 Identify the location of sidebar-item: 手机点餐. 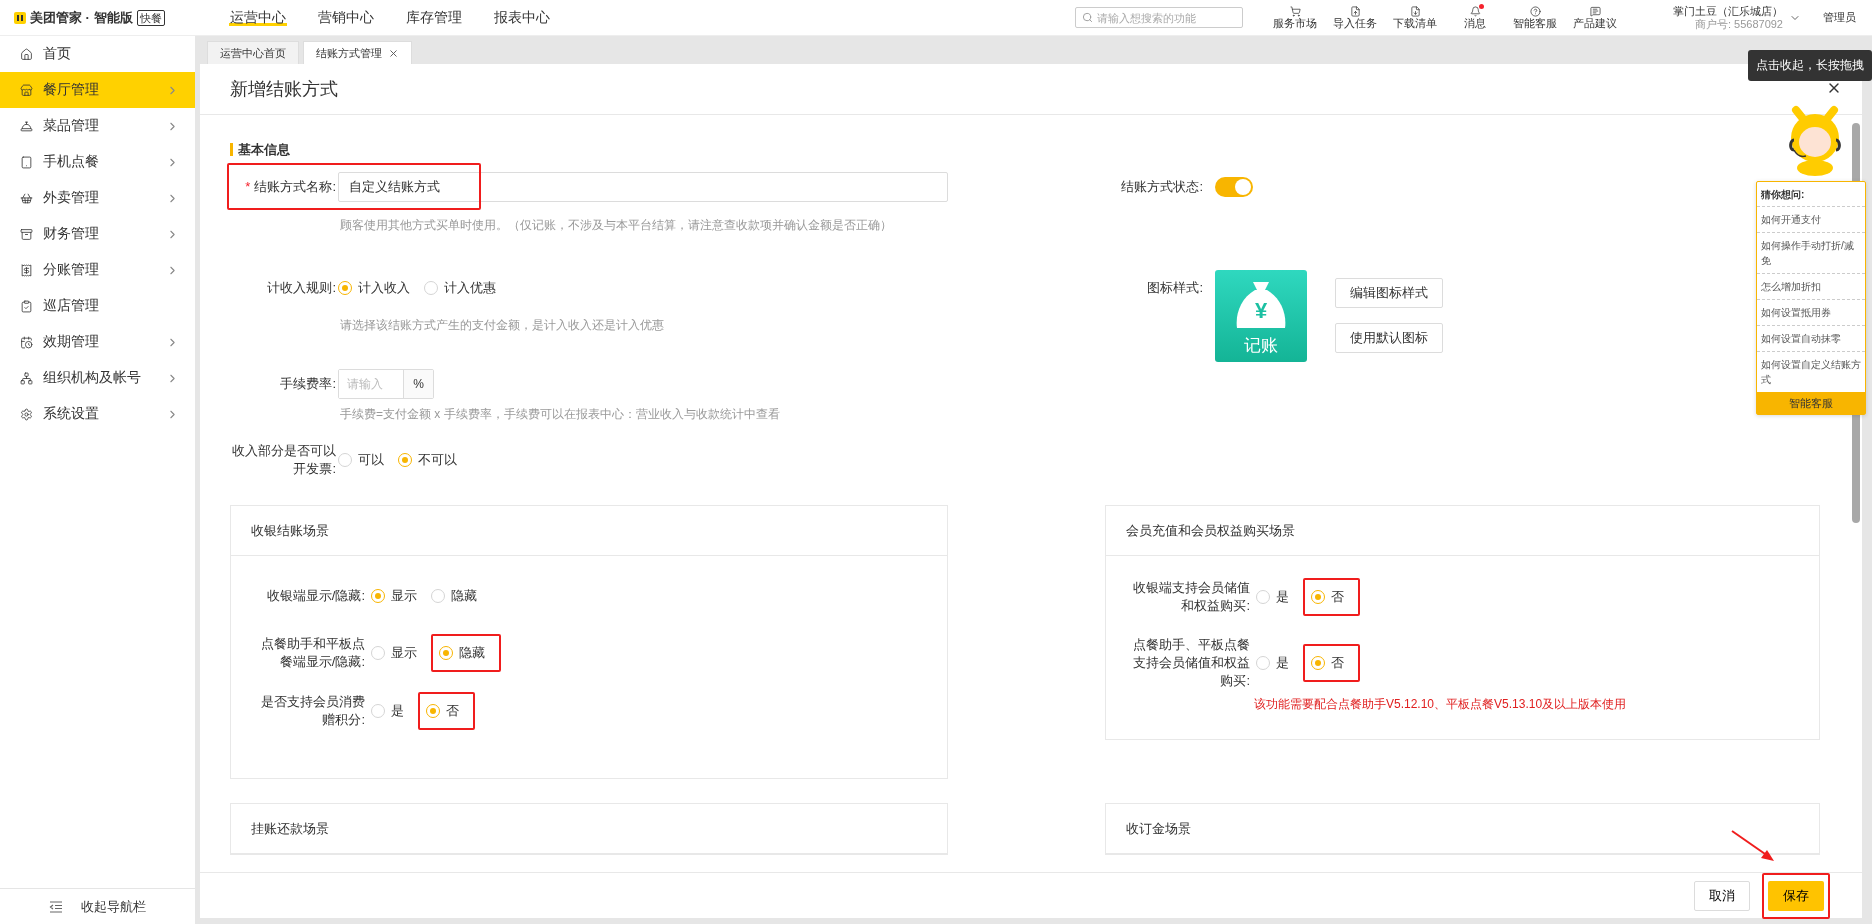
(97, 162).